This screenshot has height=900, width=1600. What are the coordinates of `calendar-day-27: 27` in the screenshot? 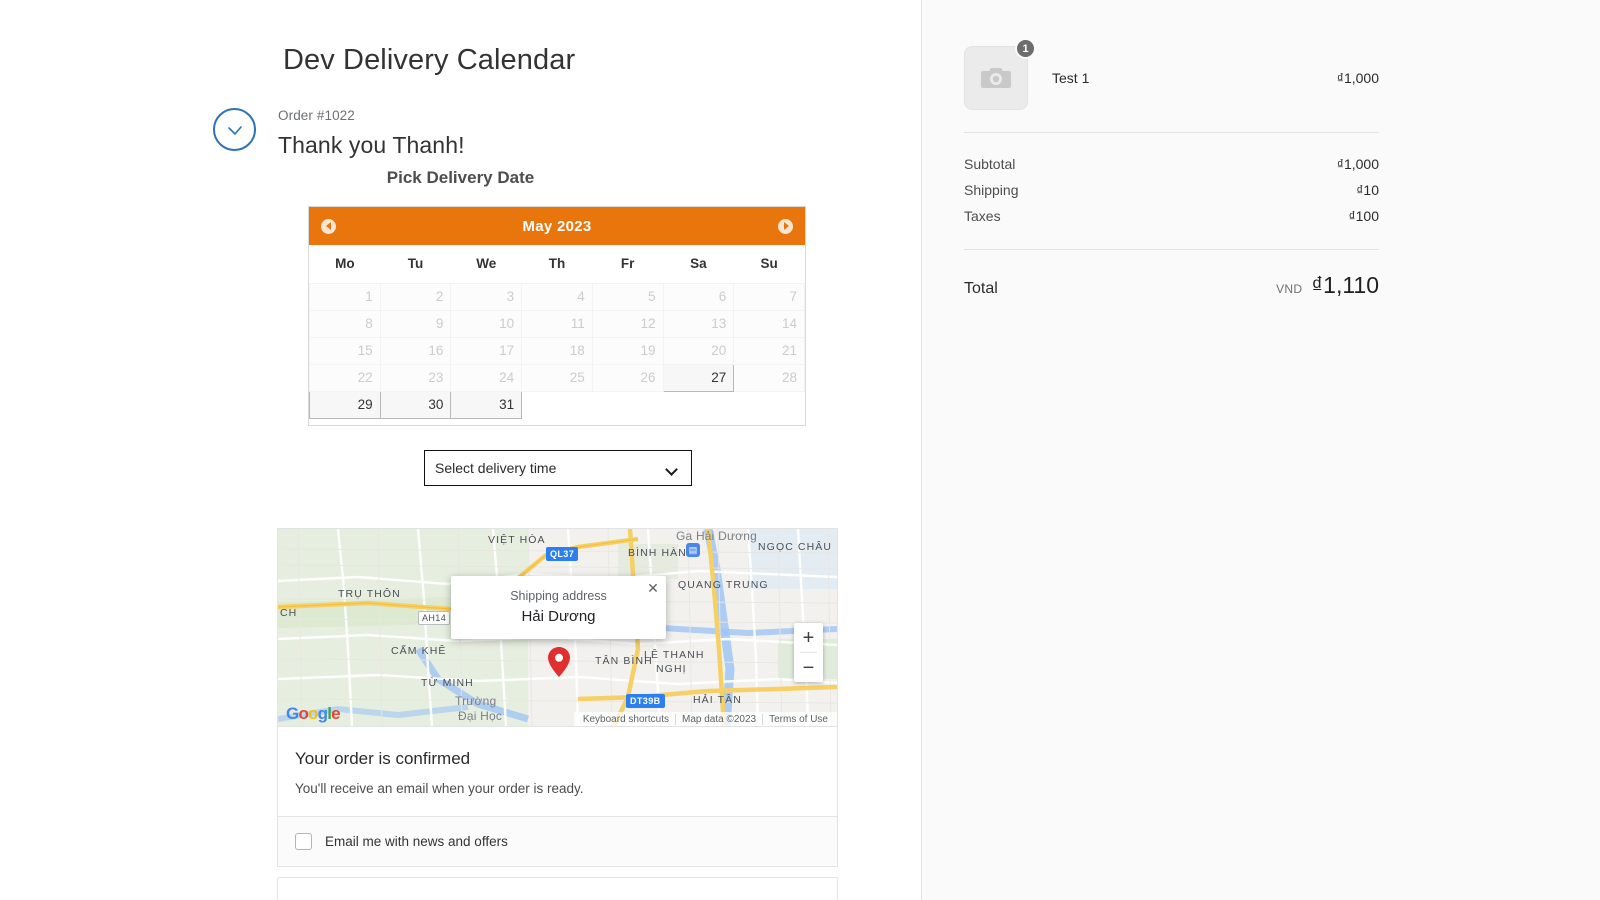 It's located at (698, 377).